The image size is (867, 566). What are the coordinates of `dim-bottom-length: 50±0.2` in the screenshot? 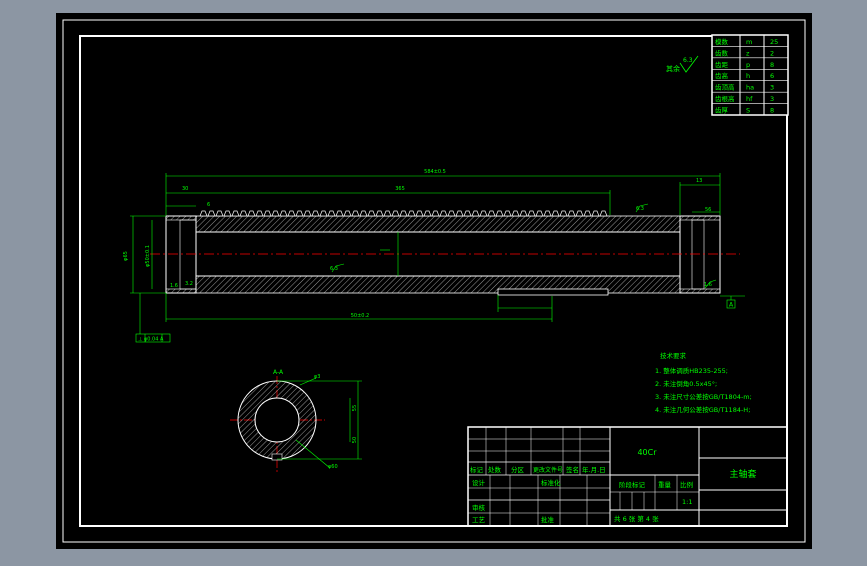 It's located at (360, 316).